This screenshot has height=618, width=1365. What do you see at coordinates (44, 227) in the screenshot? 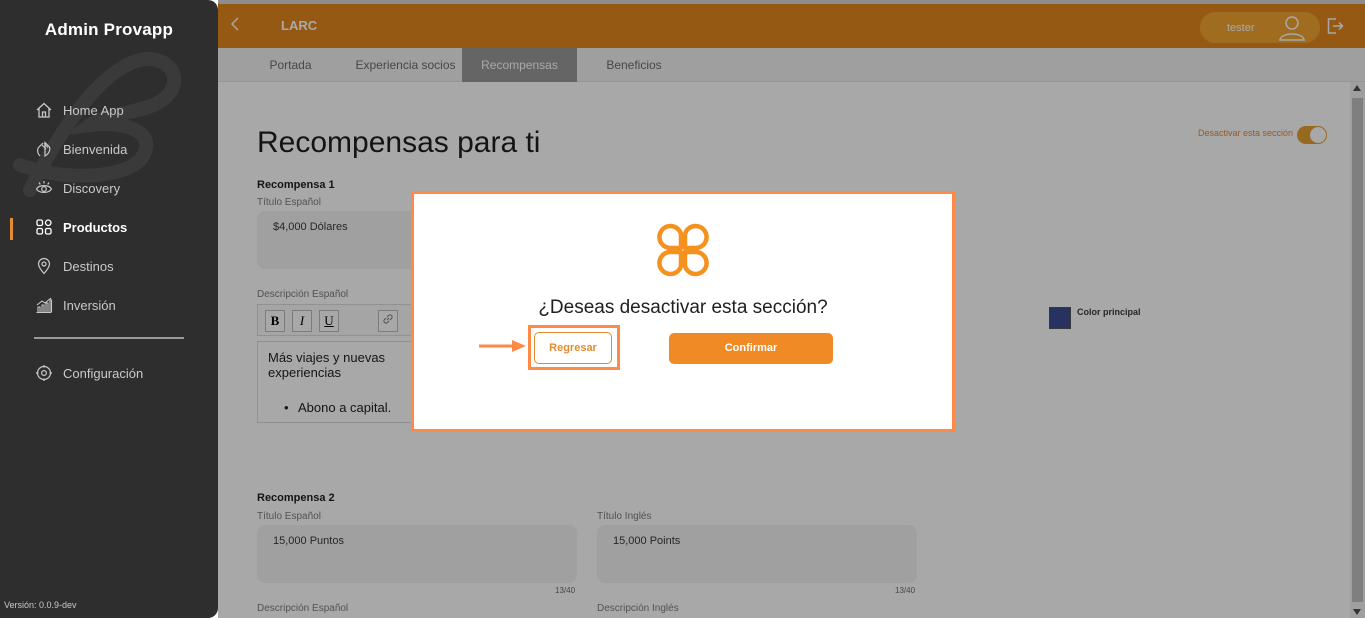
I see `grid-icon` at bounding box center [44, 227].